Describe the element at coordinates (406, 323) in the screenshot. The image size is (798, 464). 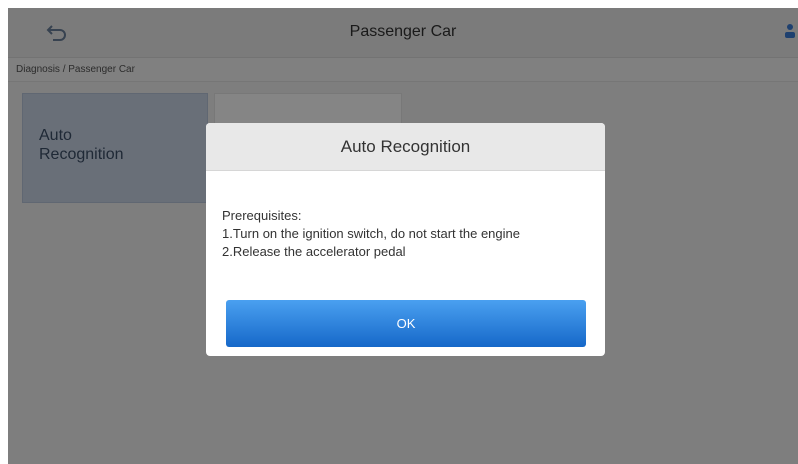
I see `ok-button: OK` at that location.